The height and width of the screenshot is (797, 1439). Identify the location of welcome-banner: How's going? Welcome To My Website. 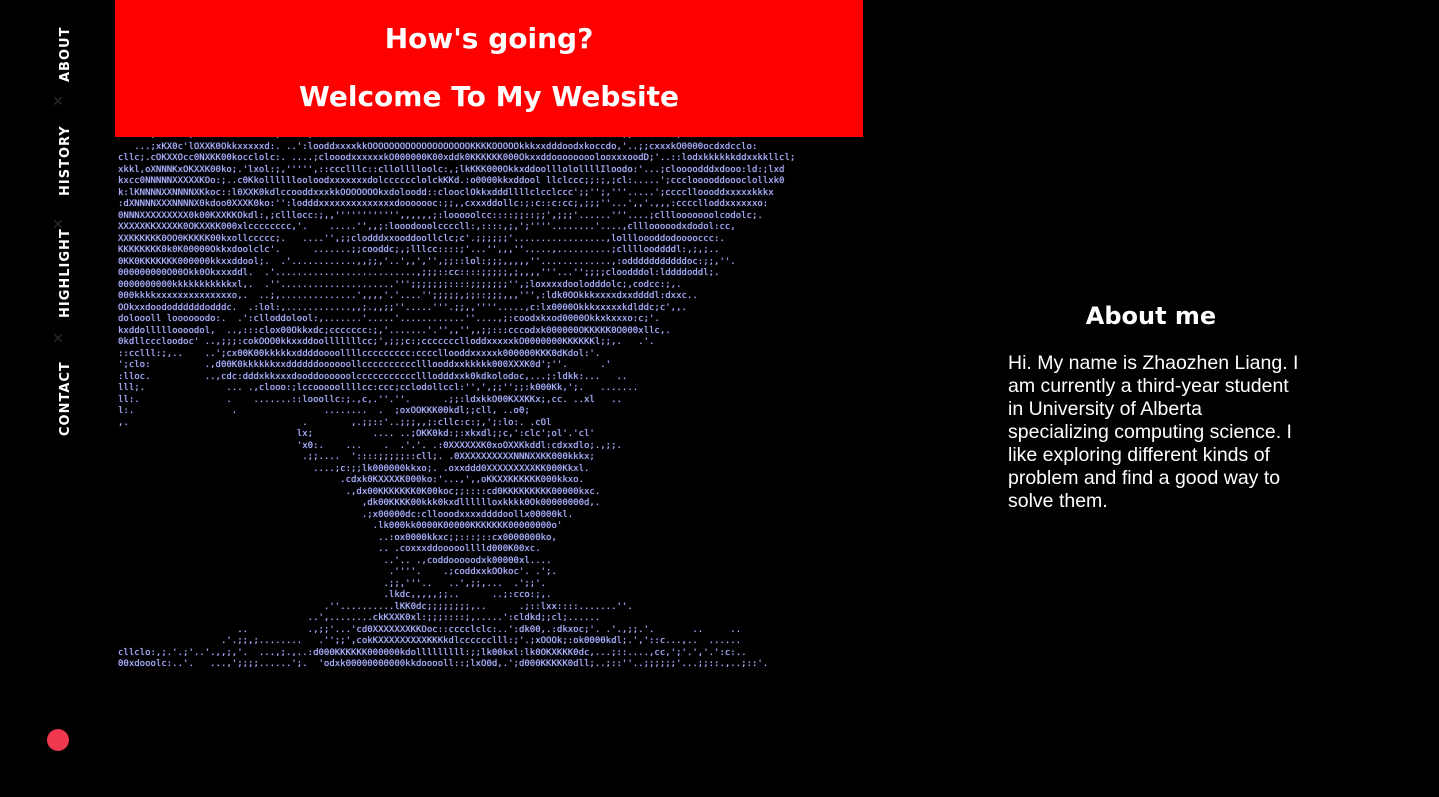
(489, 68).